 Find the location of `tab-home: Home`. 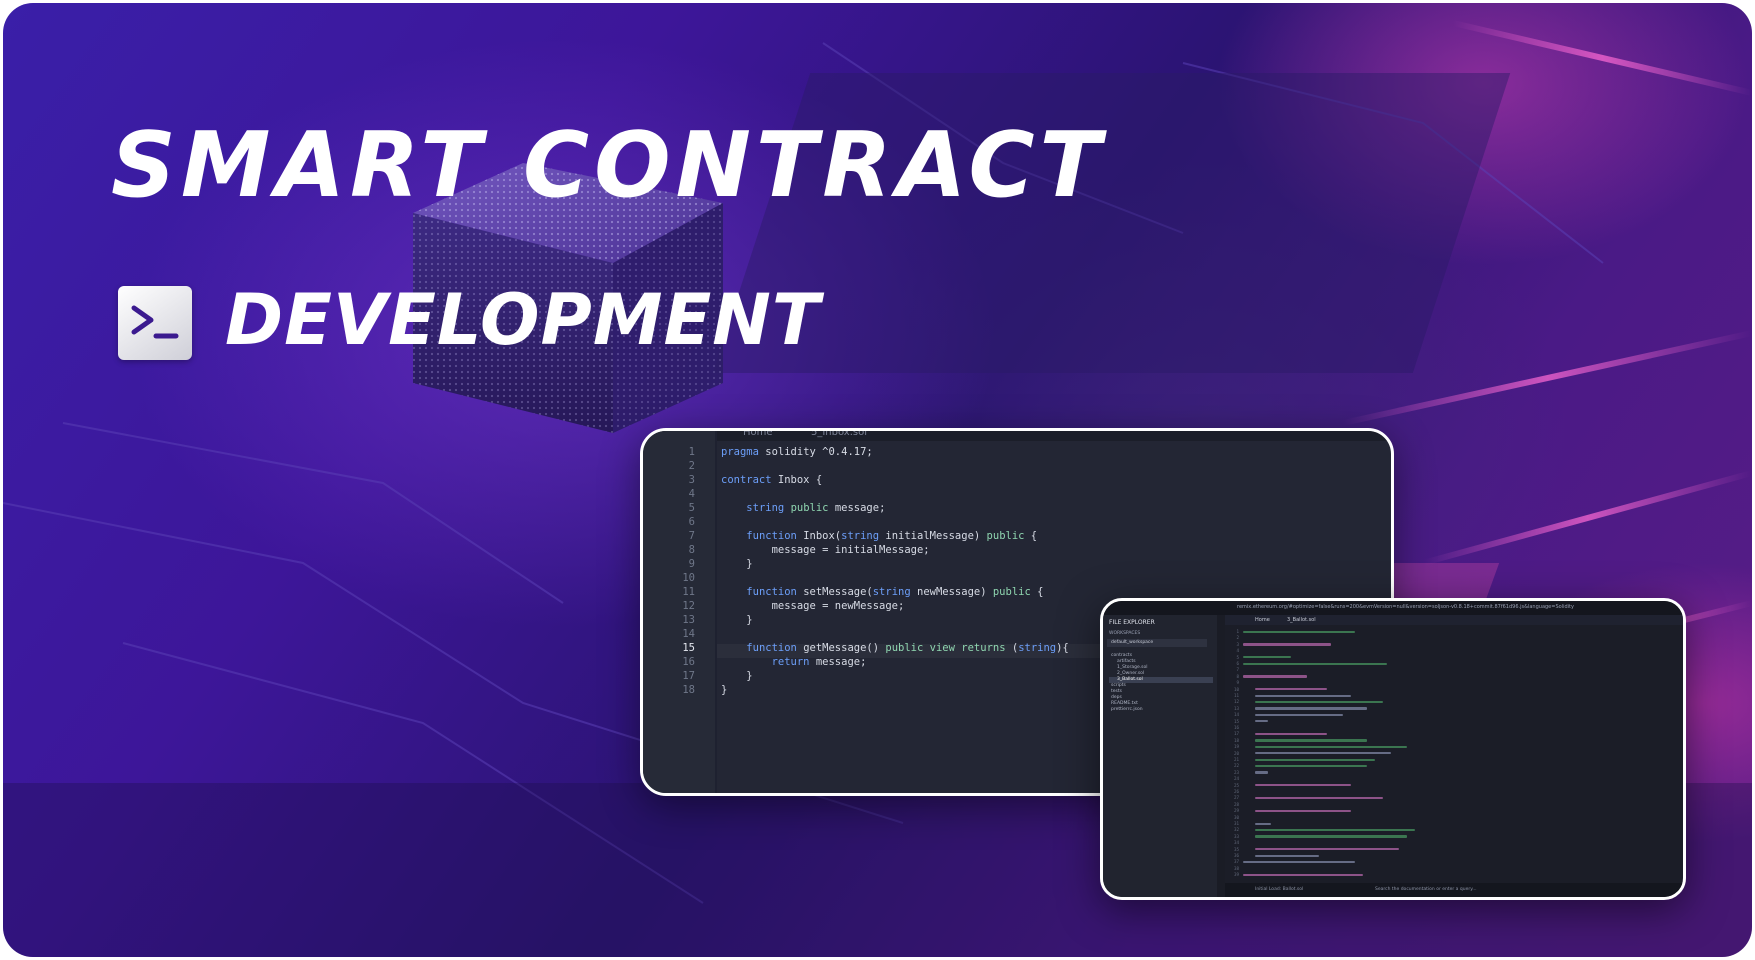

tab-home: Home is located at coordinates (758, 434).